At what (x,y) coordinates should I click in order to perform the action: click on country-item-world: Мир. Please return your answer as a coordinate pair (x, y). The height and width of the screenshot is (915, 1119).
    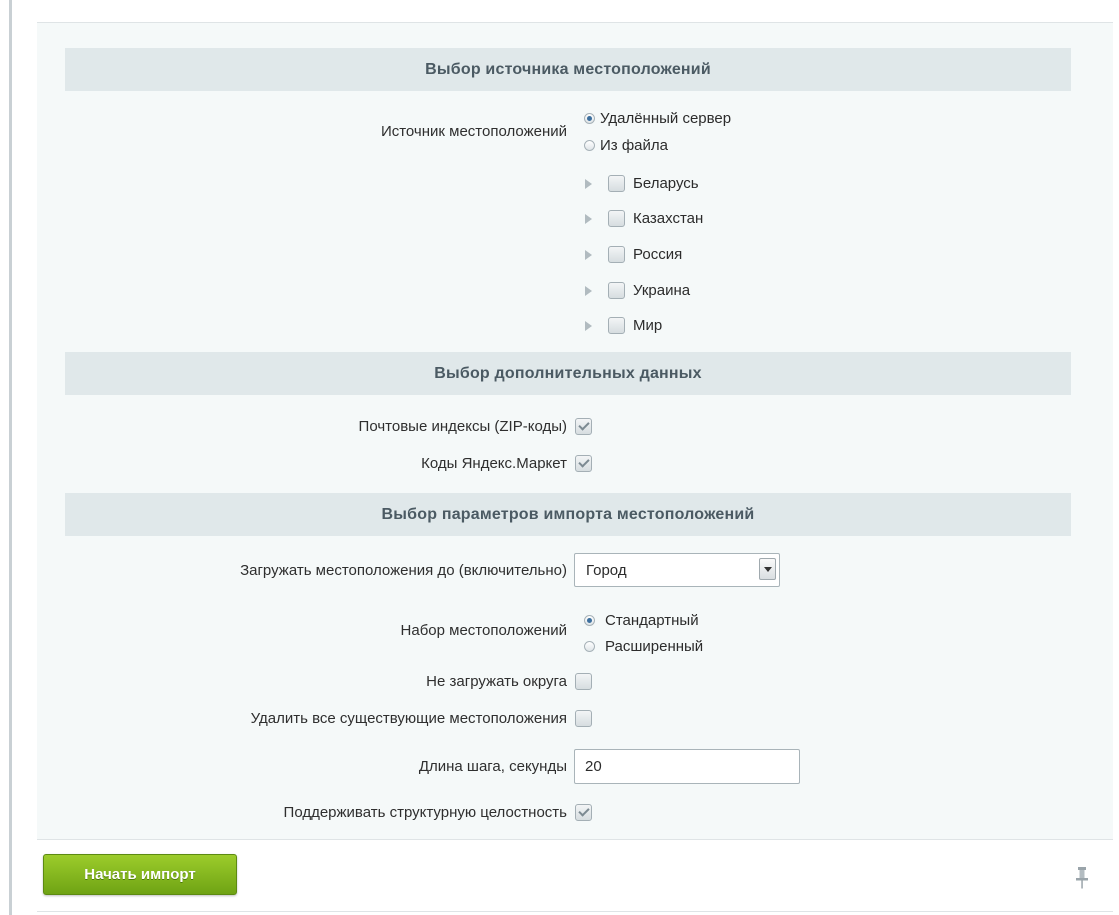
    Looking at the image, I should click on (623, 325).